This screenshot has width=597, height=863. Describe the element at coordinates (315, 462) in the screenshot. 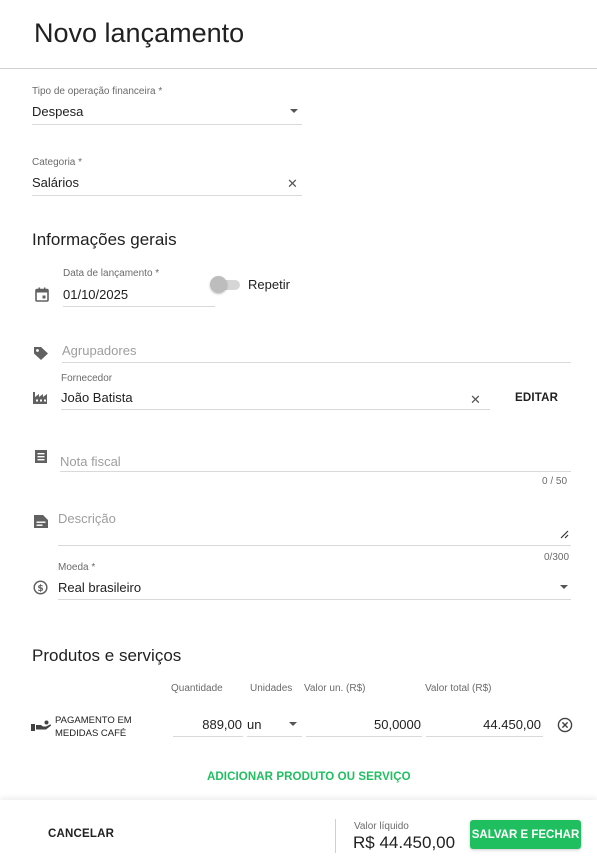

I see `invoice-field: Nota fiscal` at that location.